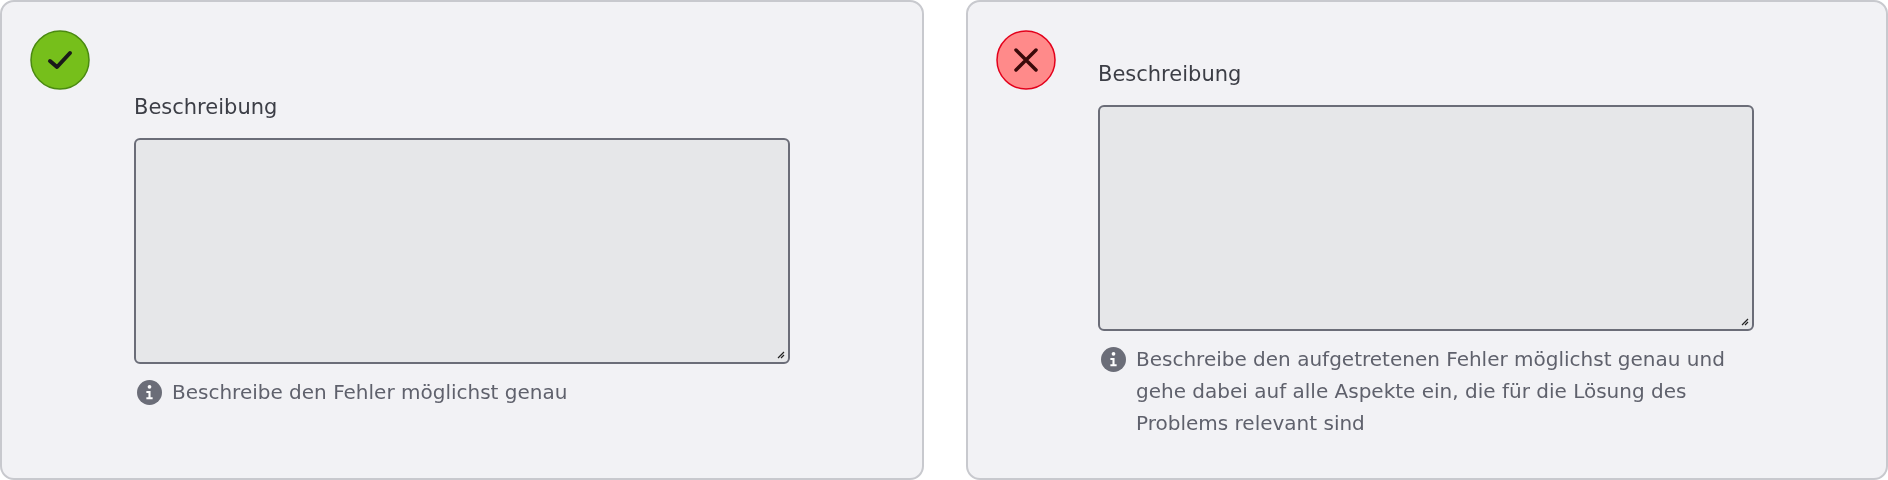  I want to click on hint-text: Beschreibe den Fehler möglichst genau, so click(370, 392).